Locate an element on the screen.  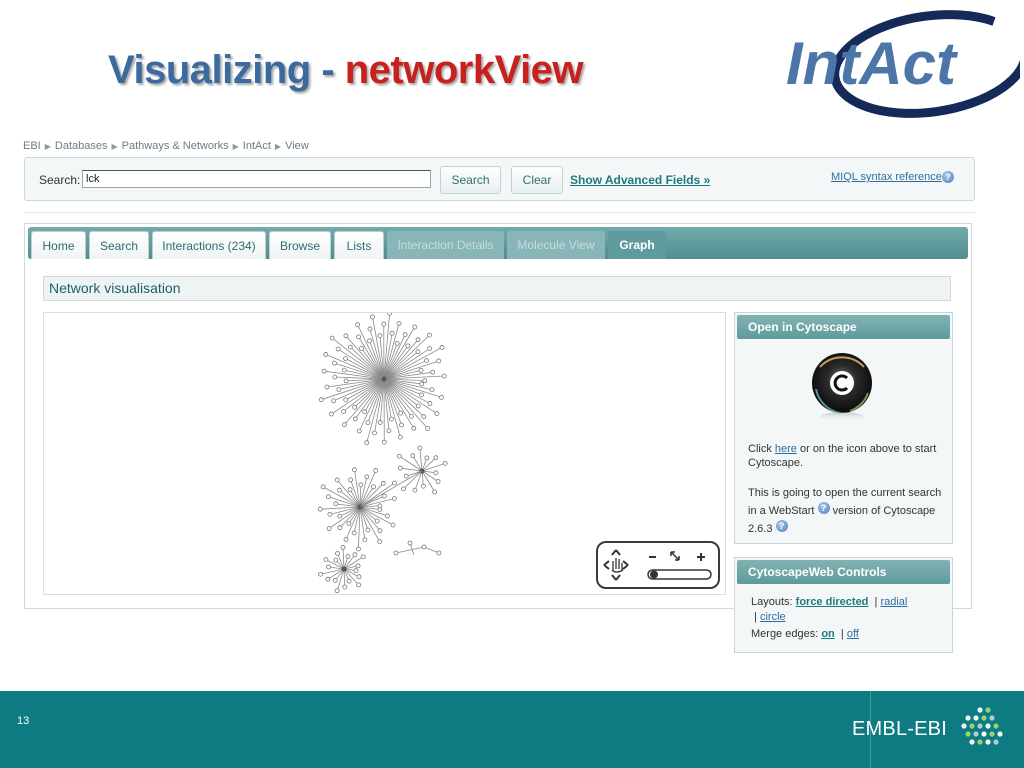
help-icon: ? is located at coordinates (781, 526).